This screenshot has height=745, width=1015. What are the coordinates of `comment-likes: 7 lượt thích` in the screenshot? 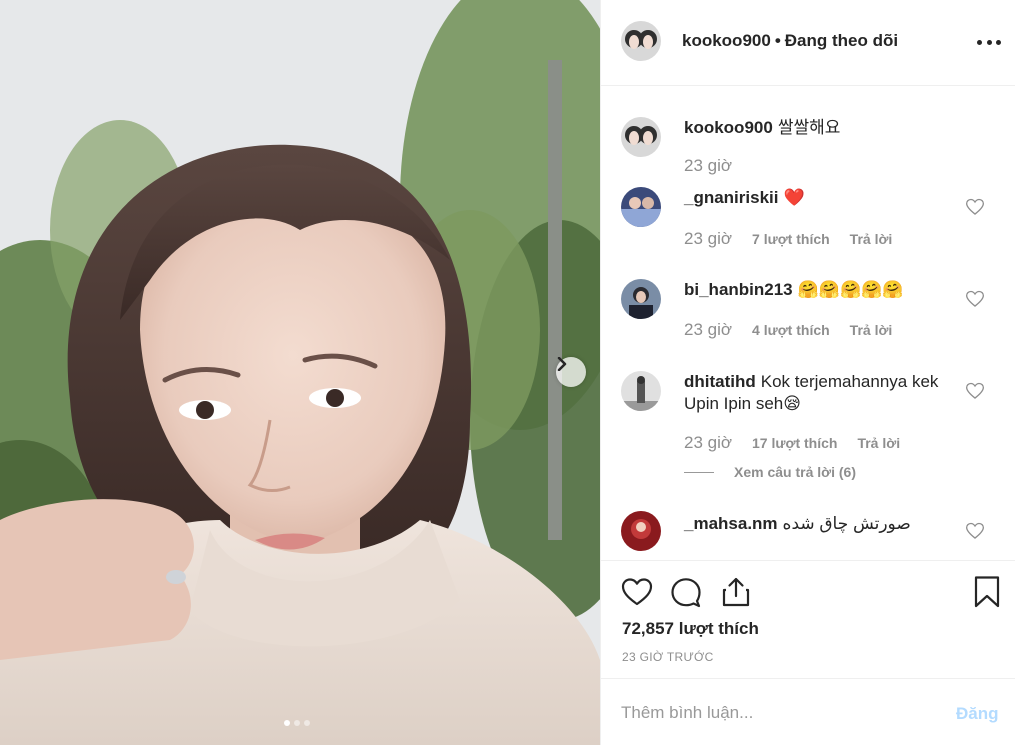 It's located at (791, 239).